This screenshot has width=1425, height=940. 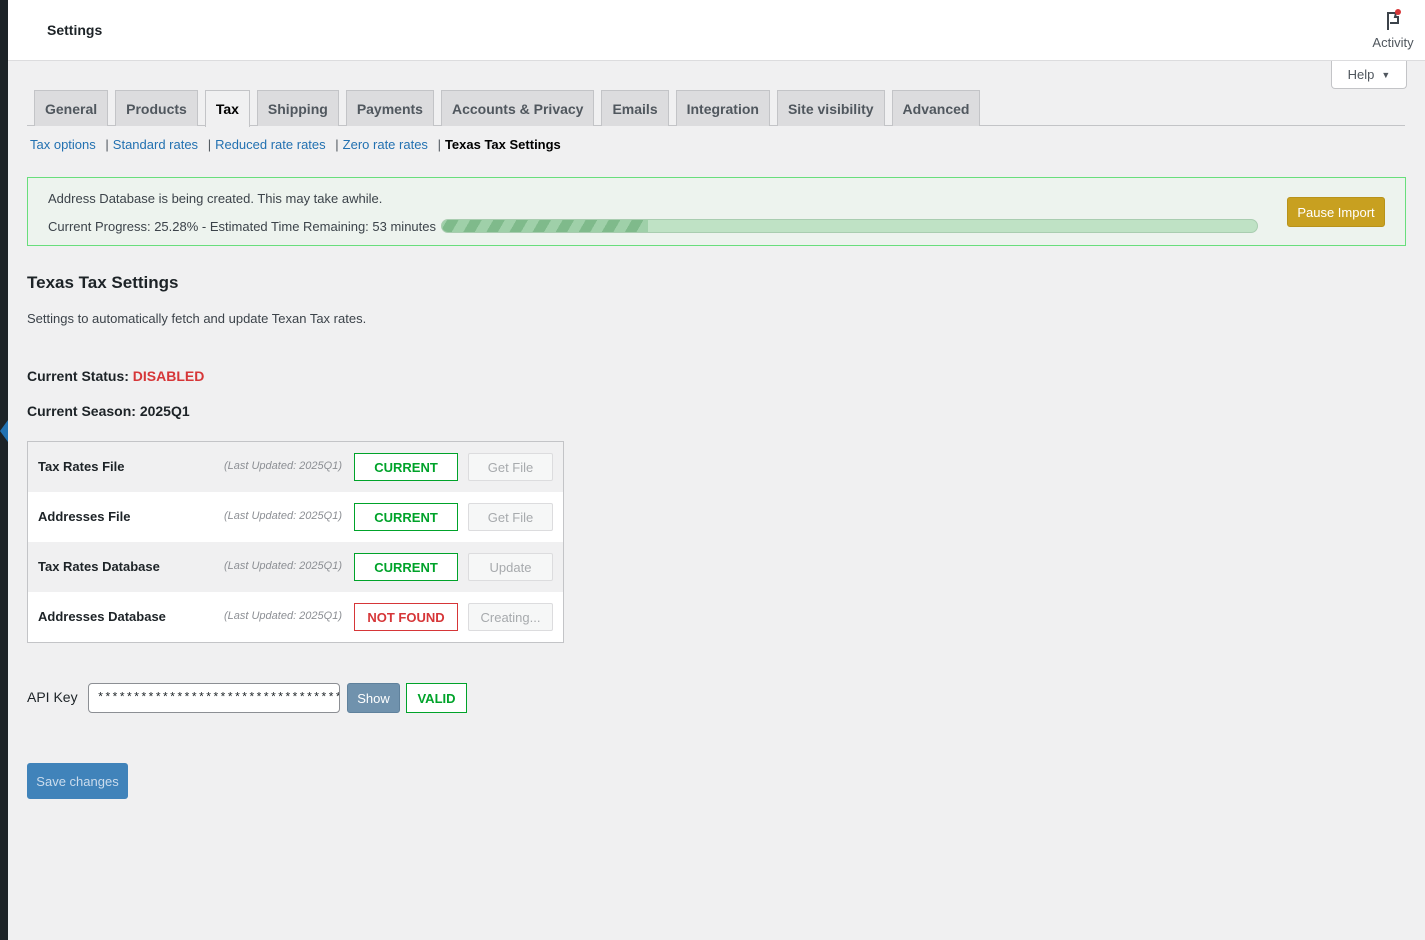 What do you see at coordinates (510, 567) in the screenshot?
I see `update-button: Update` at bounding box center [510, 567].